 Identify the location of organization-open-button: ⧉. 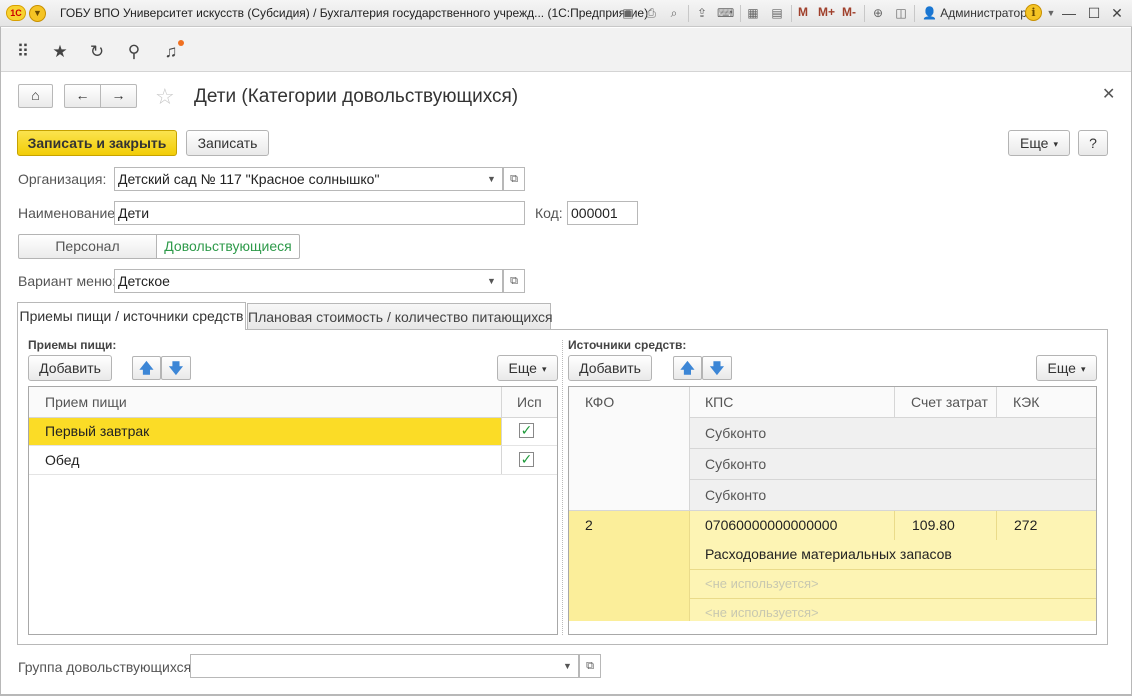
(514, 179).